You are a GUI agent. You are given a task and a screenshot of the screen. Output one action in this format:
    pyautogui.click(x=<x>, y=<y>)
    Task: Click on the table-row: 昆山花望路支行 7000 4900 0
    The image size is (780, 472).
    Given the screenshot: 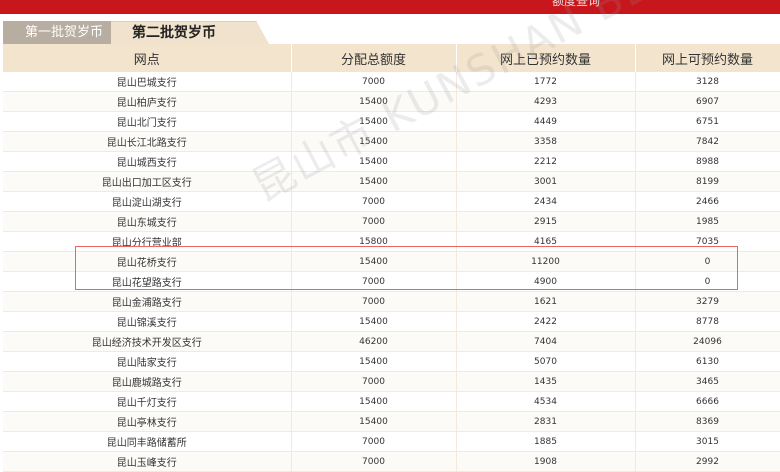 What is the action you would take?
    pyautogui.click(x=391, y=281)
    